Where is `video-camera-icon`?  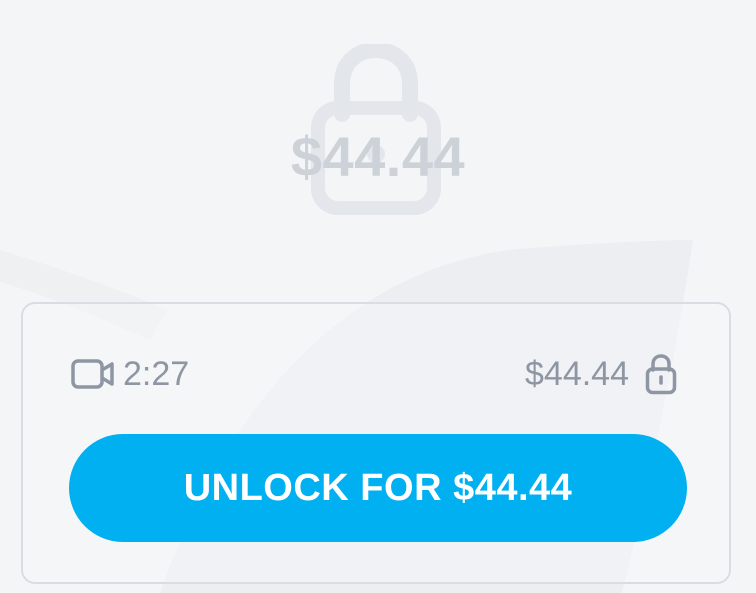 video-camera-icon is located at coordinates (92, 374).